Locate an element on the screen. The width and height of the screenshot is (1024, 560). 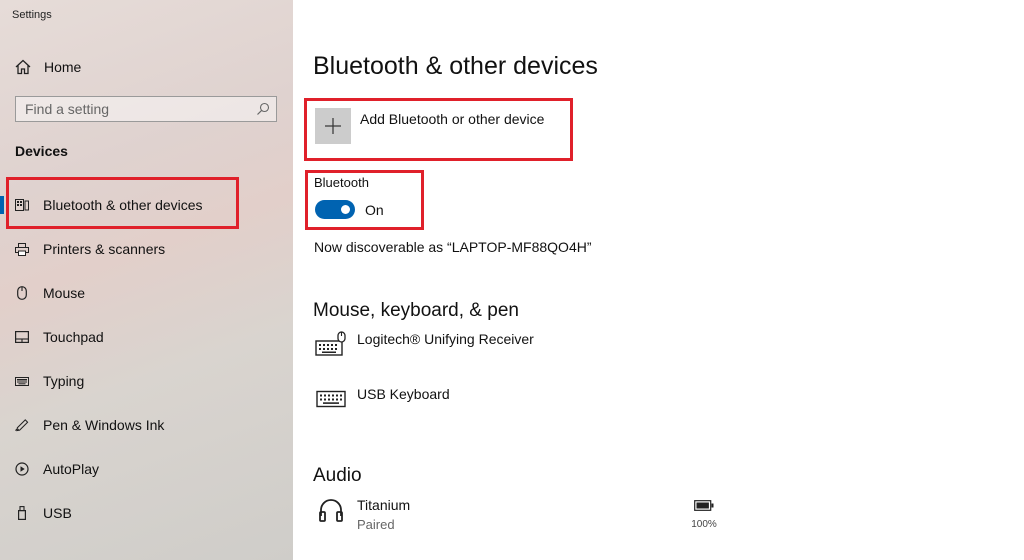
plus-icon is located at coordinates (333, 126).